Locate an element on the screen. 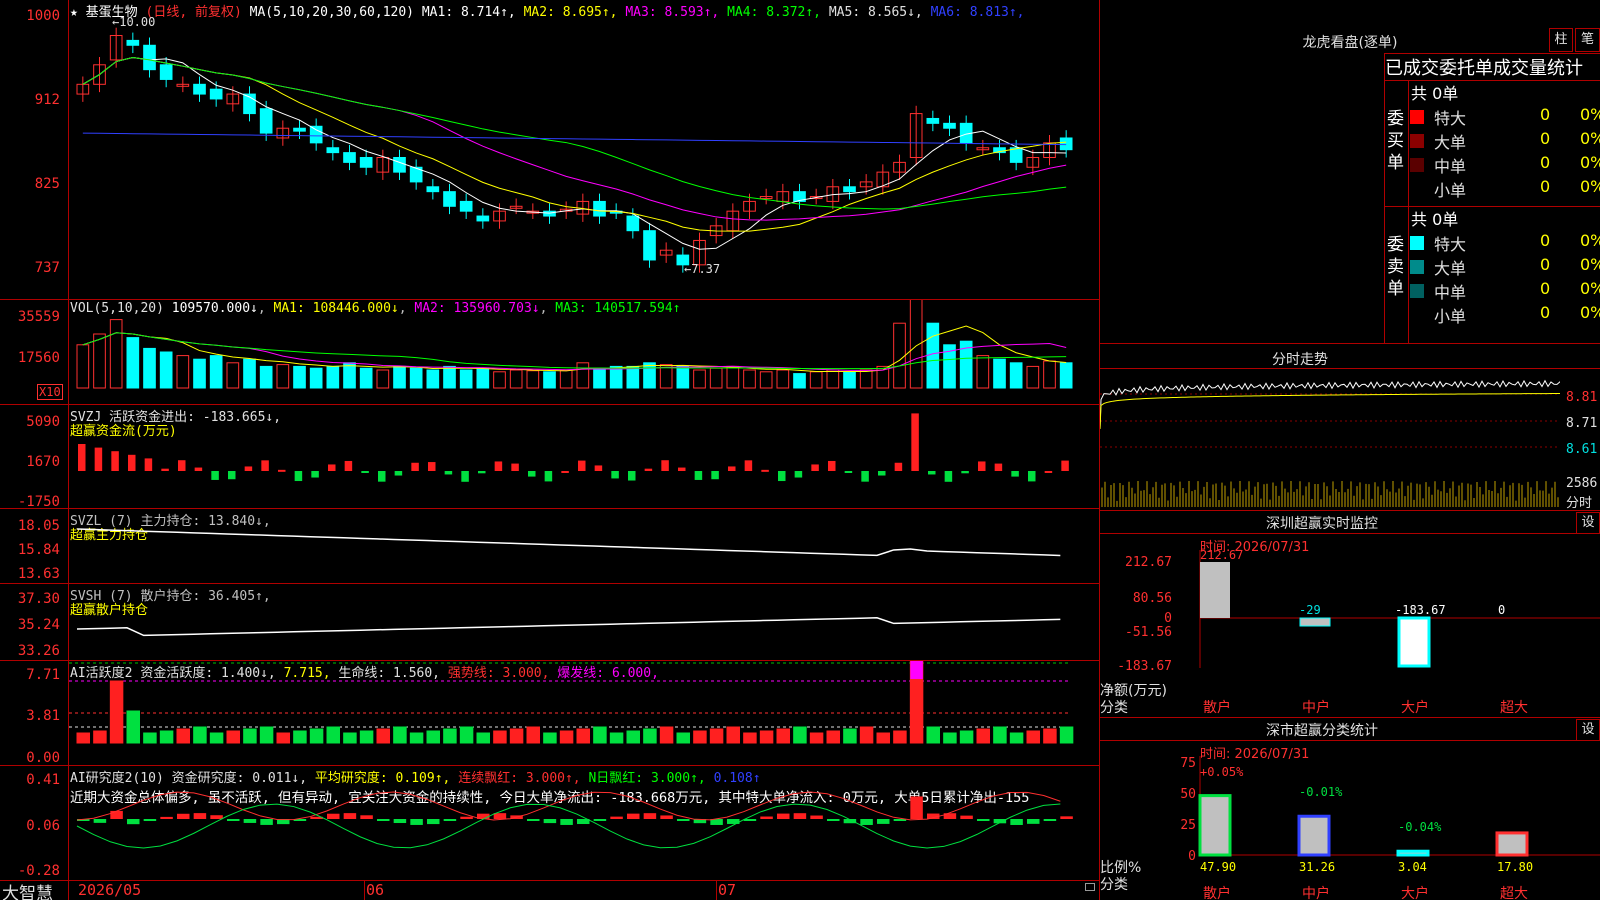 The height and width of the screenshot is (900, 1600). monitor-settings-button: 设 is located at coordinates (1588, 523).